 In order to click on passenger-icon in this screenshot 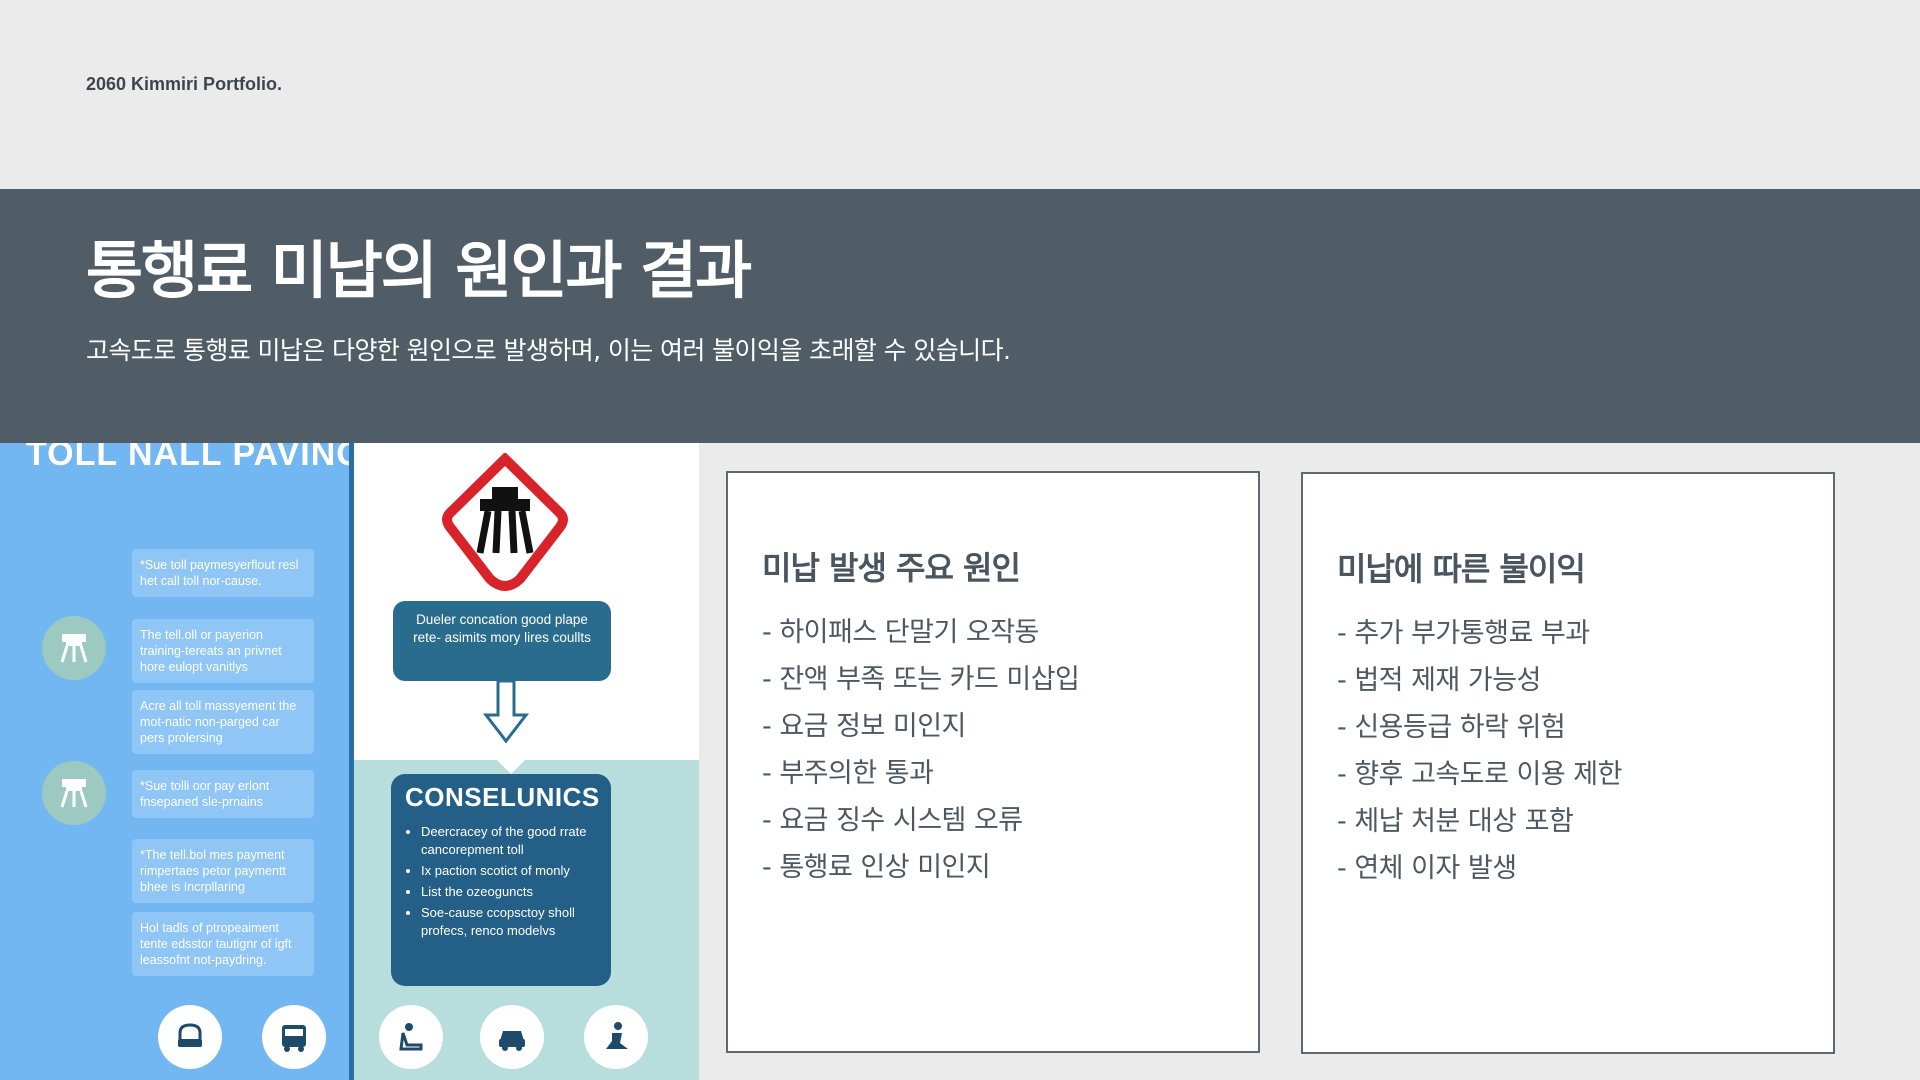, I will do `click(411, 1037)`.